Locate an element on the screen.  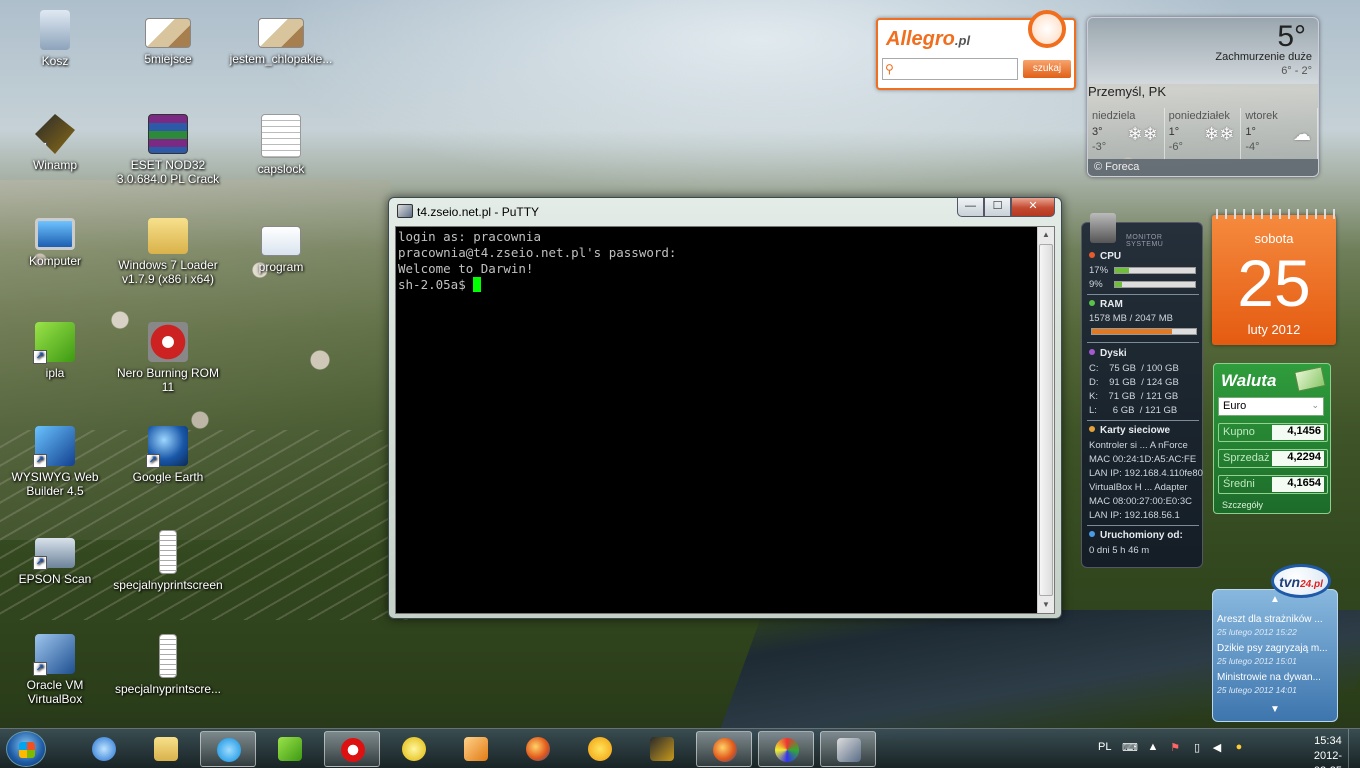
desktop-icon-program: program is located at coordinates (281, 246).